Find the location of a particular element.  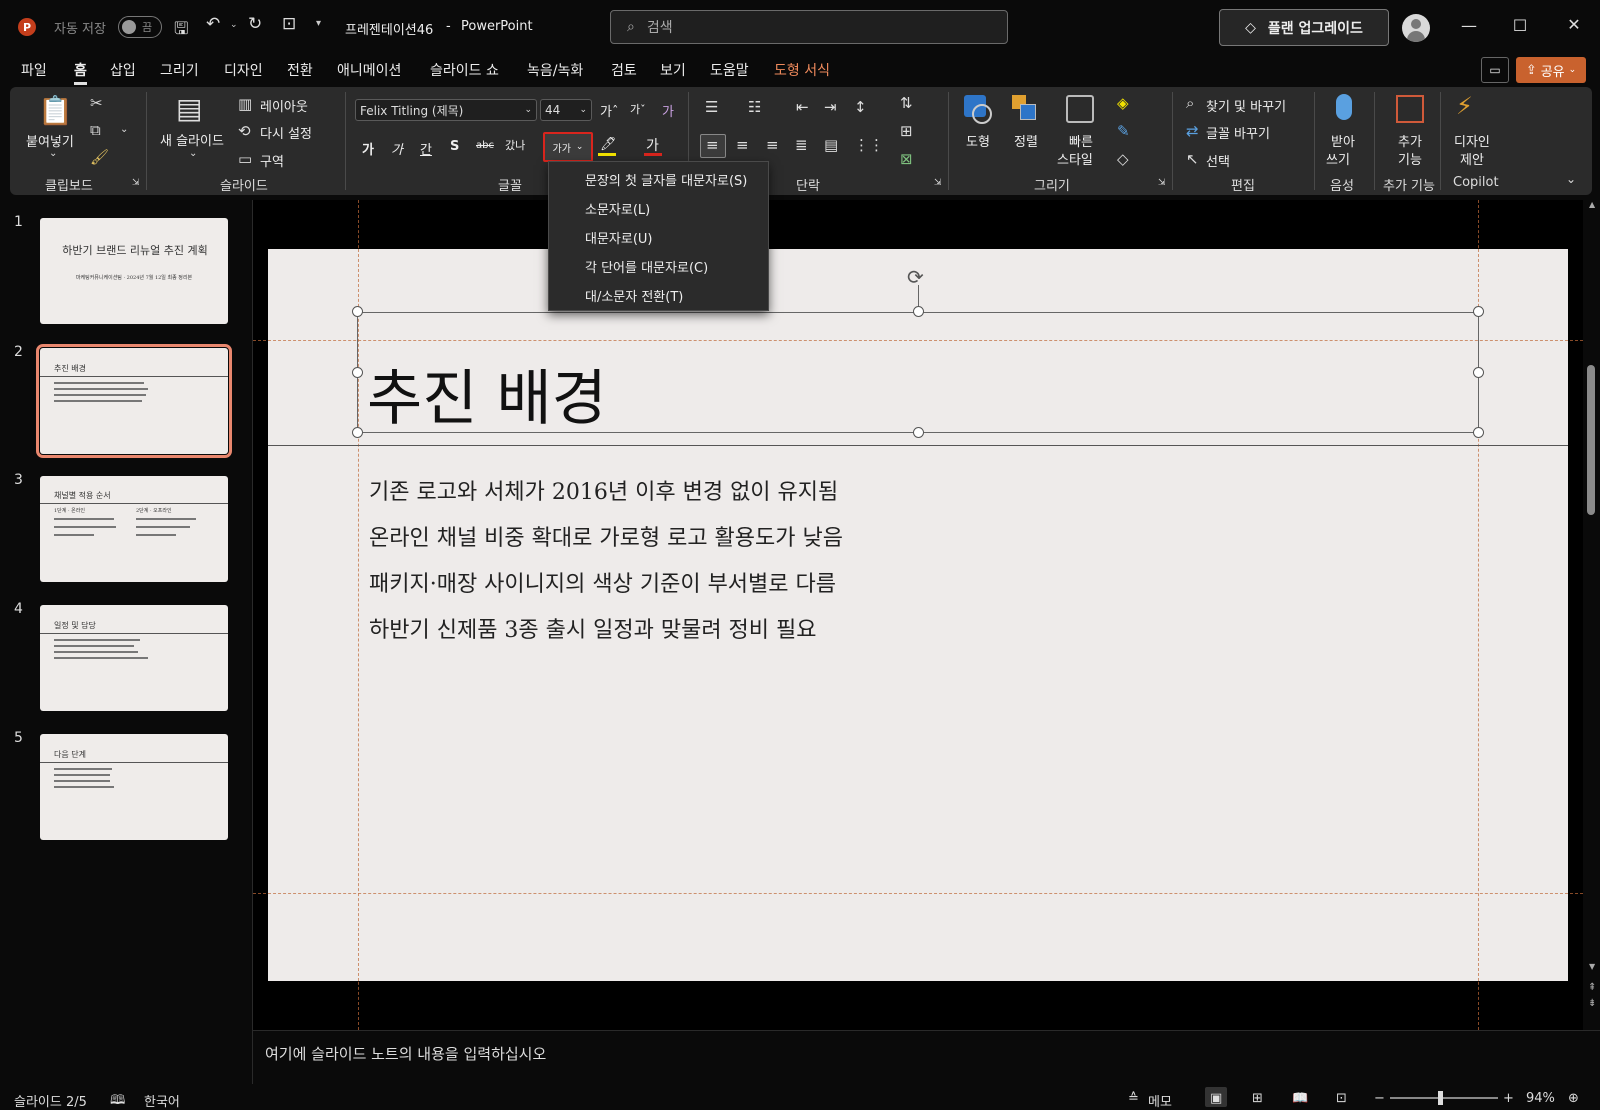

quick-styles-icon is located at coordinates (1080, 109).